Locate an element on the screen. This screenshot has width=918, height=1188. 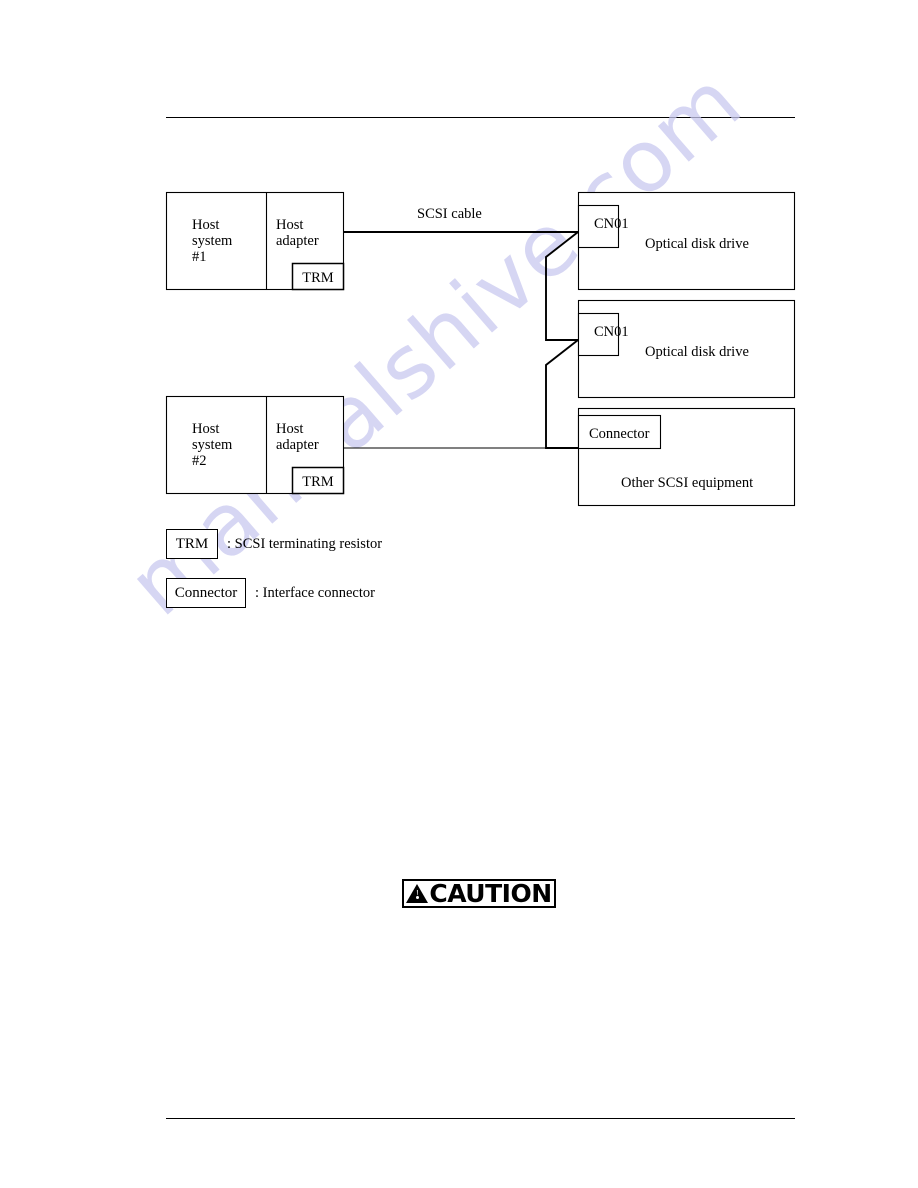
host-adapter-label-2-line1: Host is located at coordinates (289, 429).